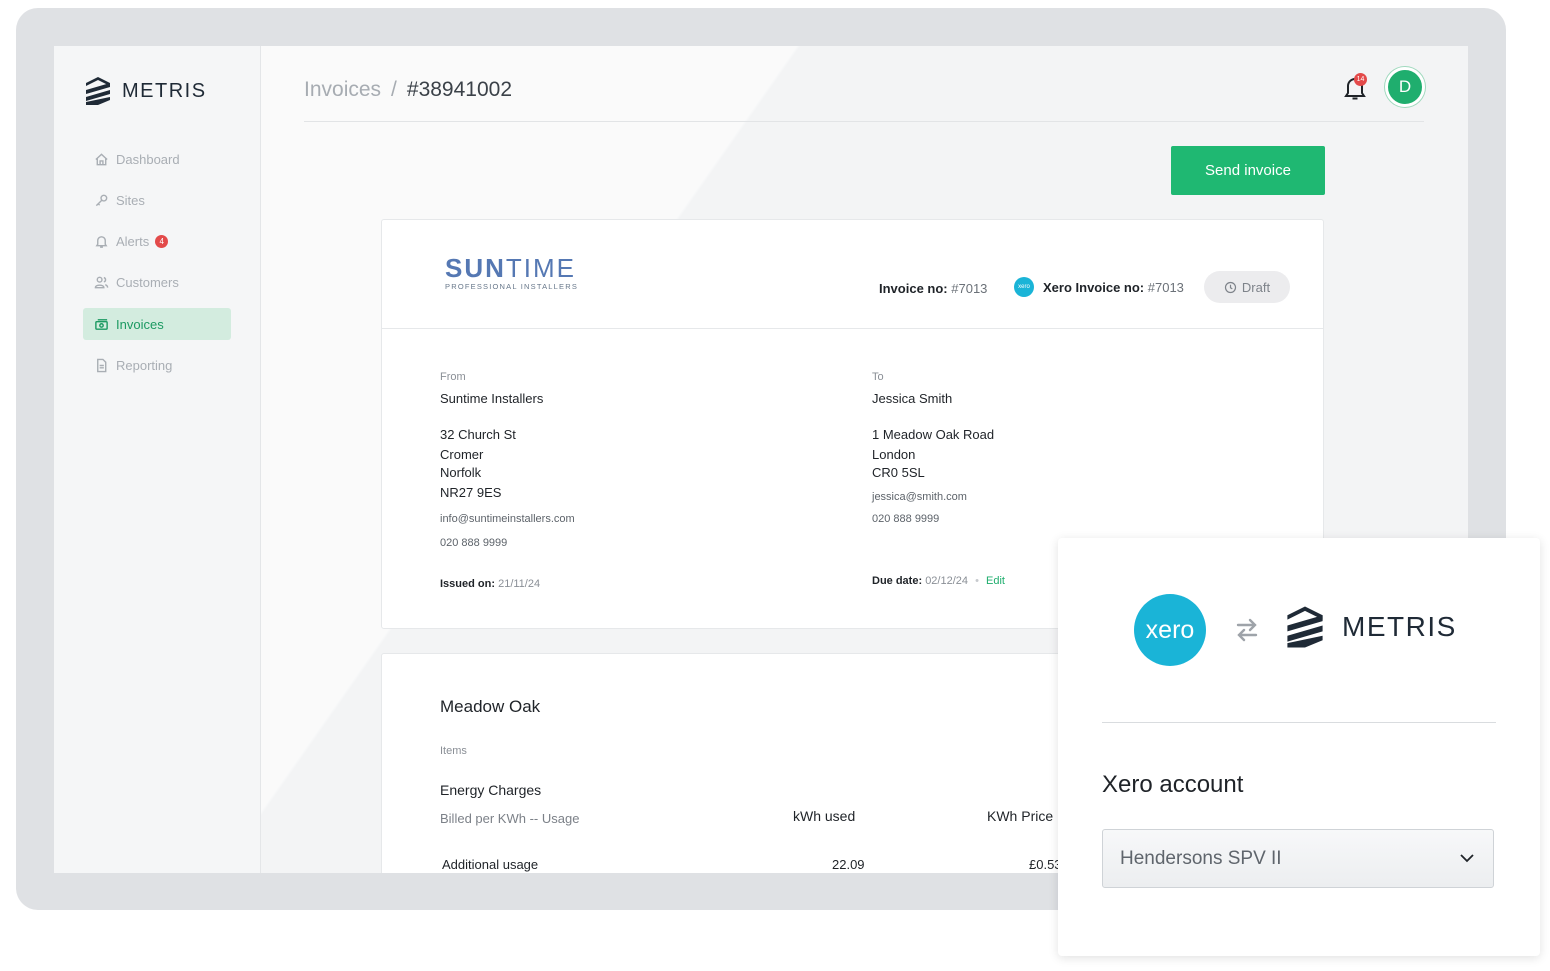 The image size is (1550, 971). Describe the element at coordinates (453, 377) in the screenshot. I see `from-label: From` at that location.